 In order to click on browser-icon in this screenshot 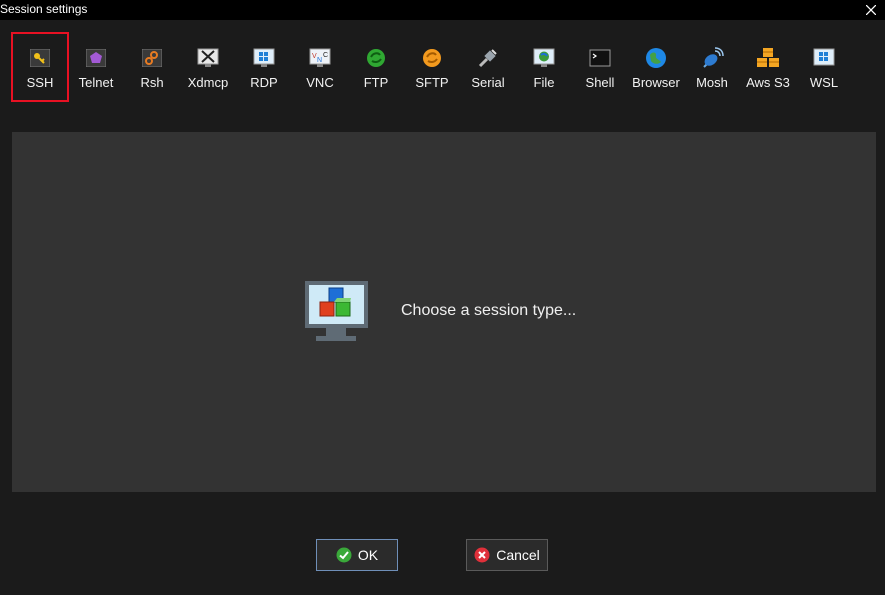, I will do `click(656, 58)`.